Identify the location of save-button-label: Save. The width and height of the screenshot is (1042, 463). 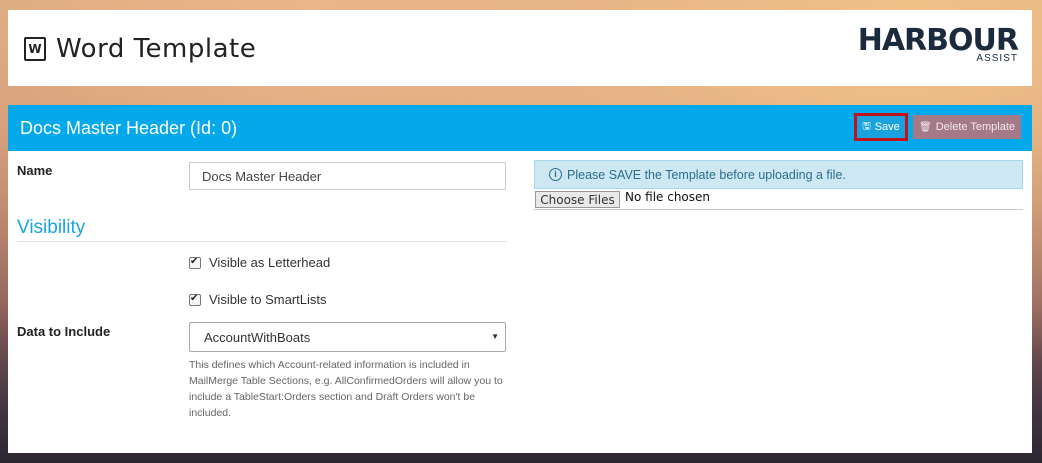
(887, 127).